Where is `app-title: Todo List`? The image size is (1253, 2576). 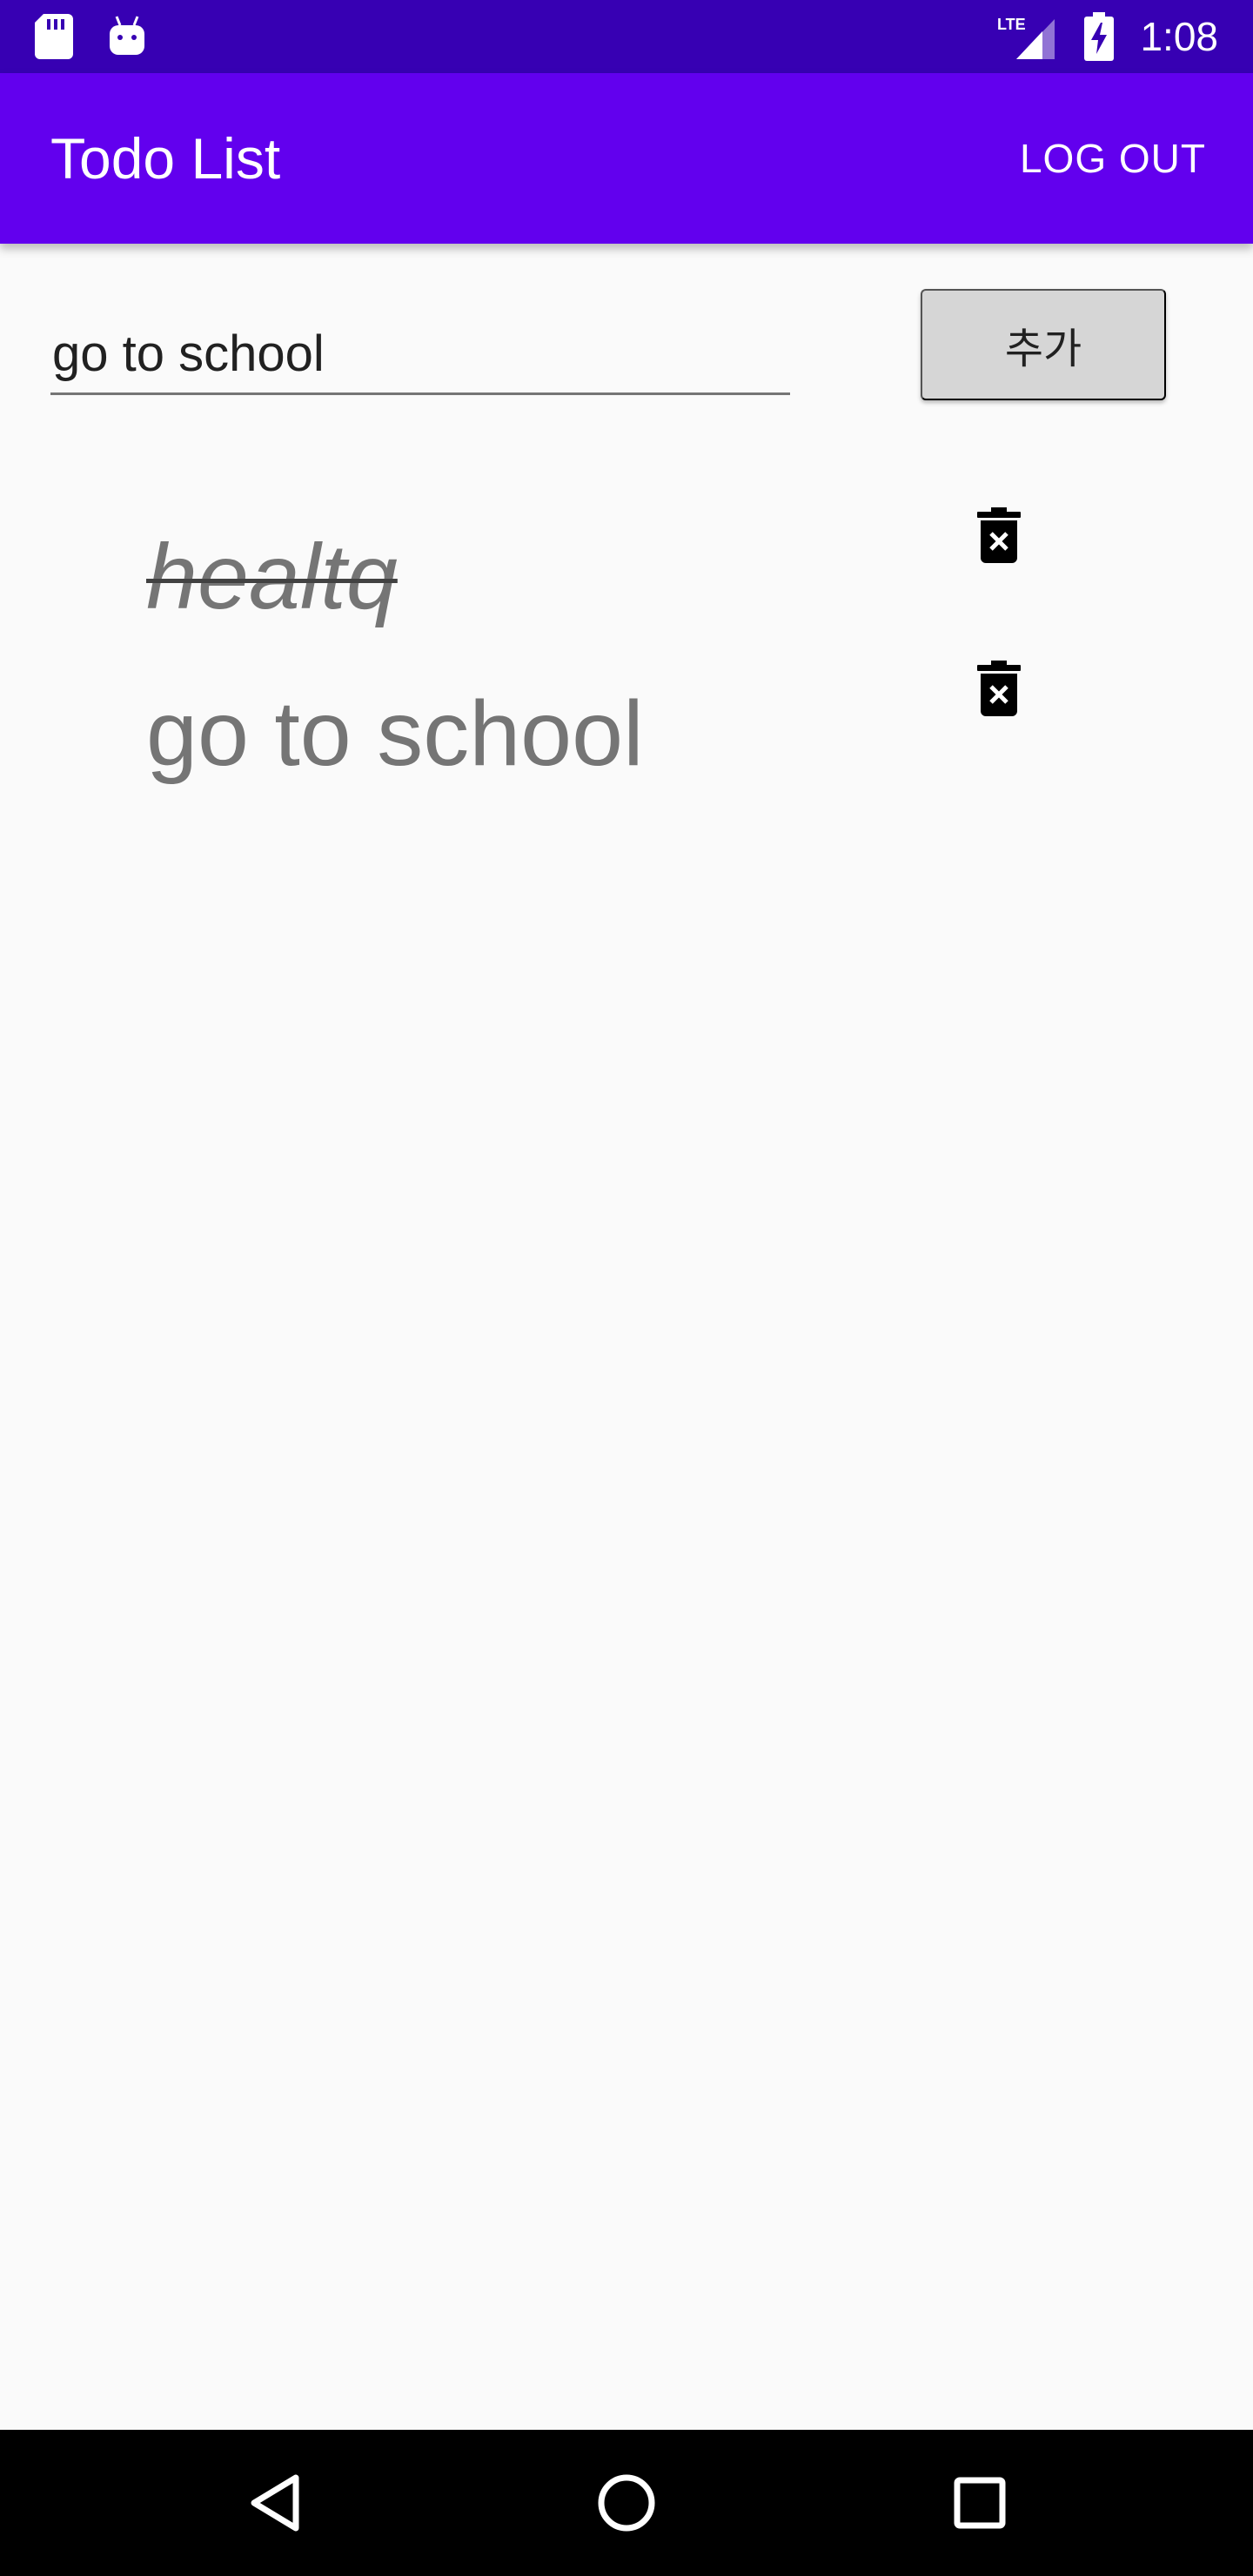 app-title: Todo List is located at coordinates (165, 158).